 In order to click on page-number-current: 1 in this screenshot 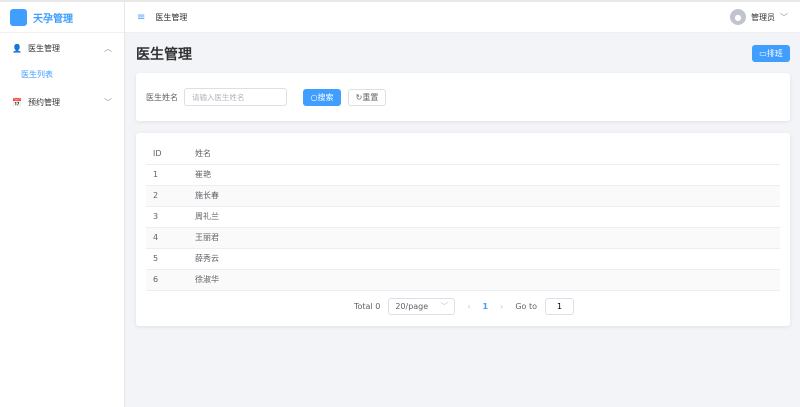, I will do `click(486, 306)`.